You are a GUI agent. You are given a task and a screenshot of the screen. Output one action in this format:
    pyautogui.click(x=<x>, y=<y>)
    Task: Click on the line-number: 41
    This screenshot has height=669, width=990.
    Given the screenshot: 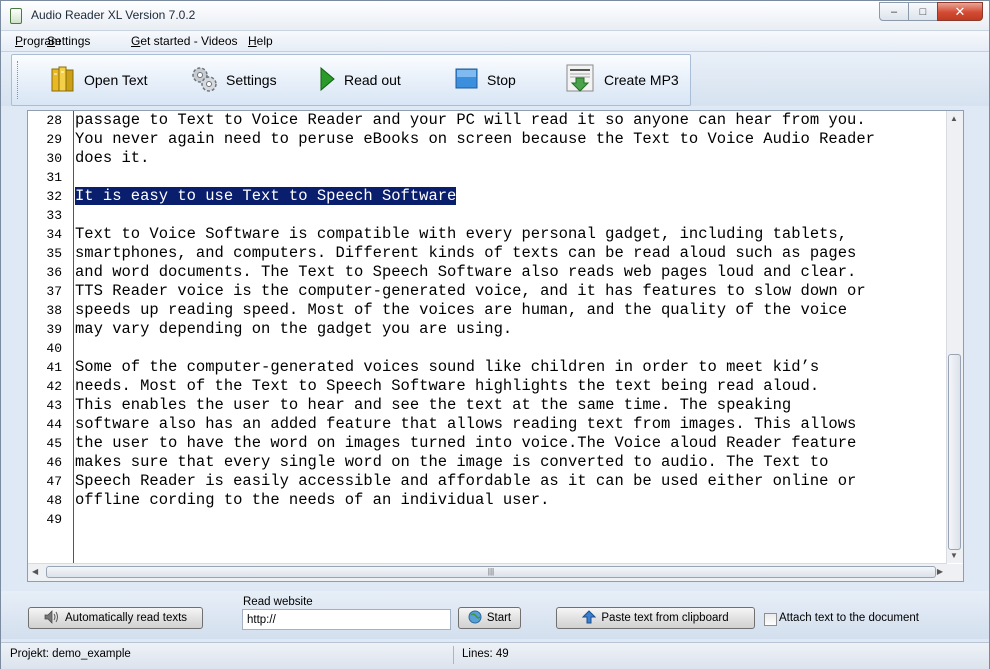 What is the action you would take?
    pyautogui.click(x=54, y=367)
    